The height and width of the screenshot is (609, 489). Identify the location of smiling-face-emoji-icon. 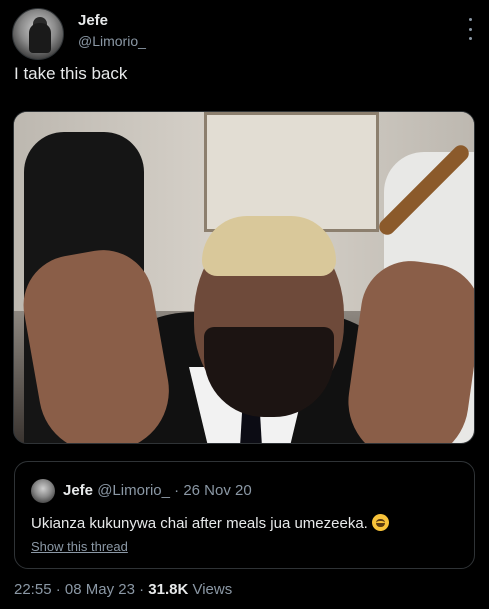
(380, 522).